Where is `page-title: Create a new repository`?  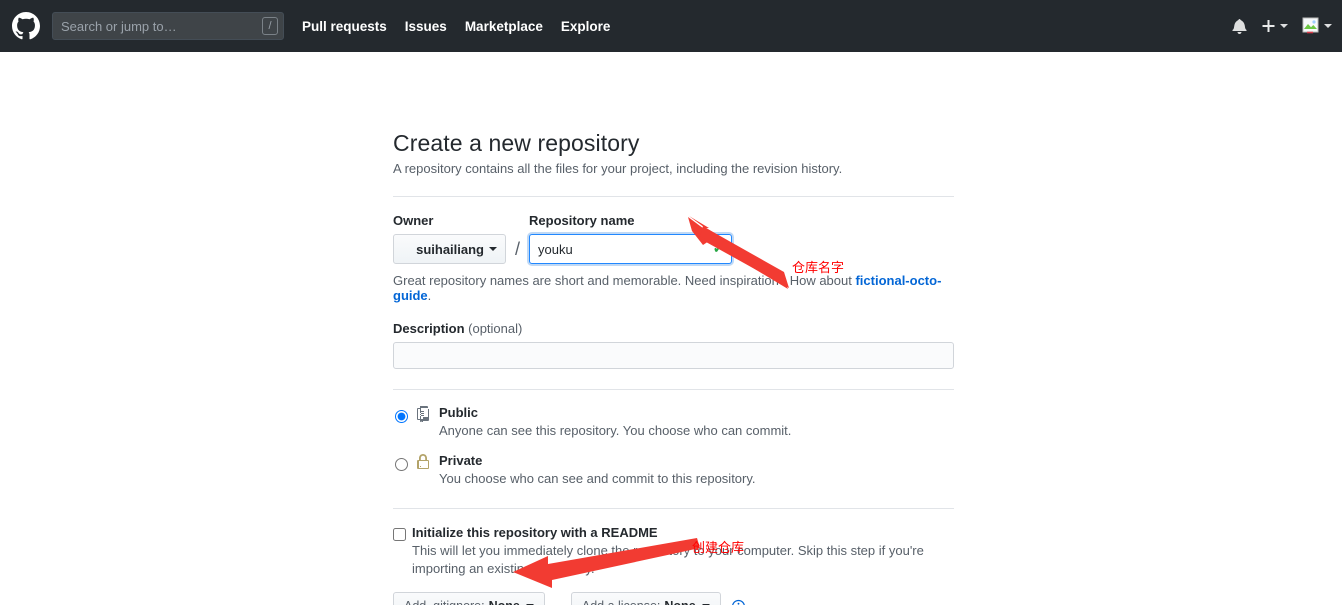 page-title: Create a new repository is located at coordinates (516, 143).